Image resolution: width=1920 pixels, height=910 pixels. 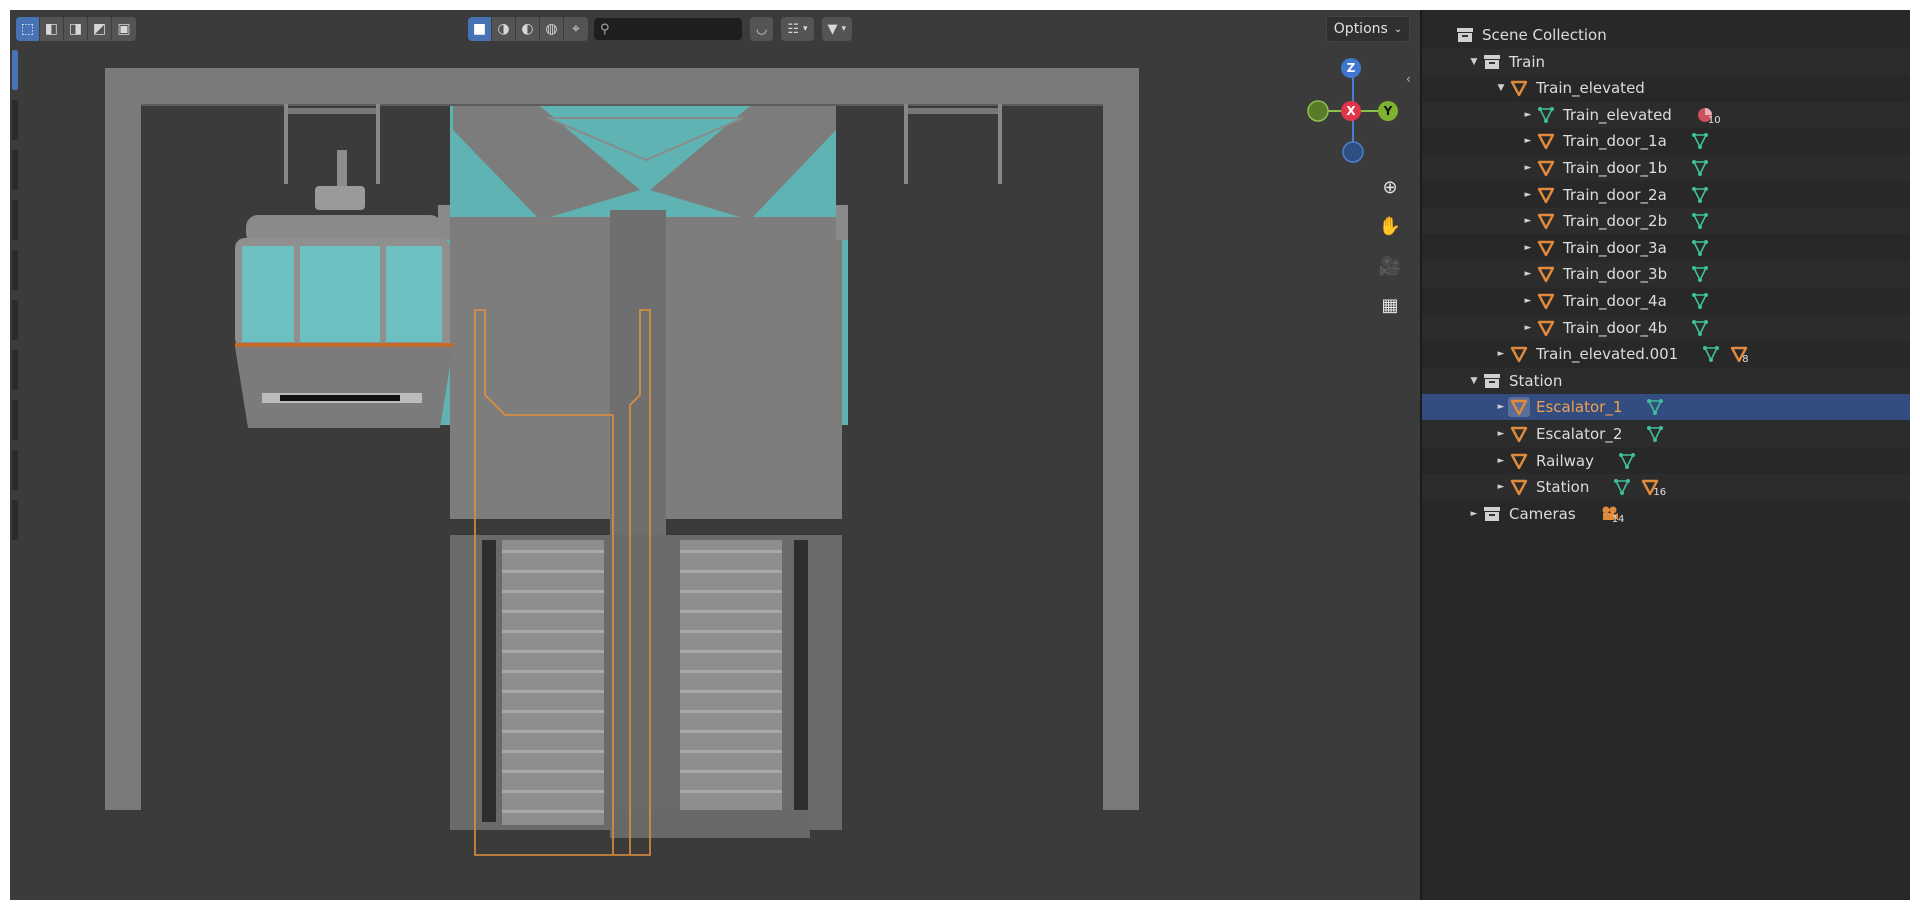 I want to click on outliner-row: ▼ Train, so click(x=1666, y=61).